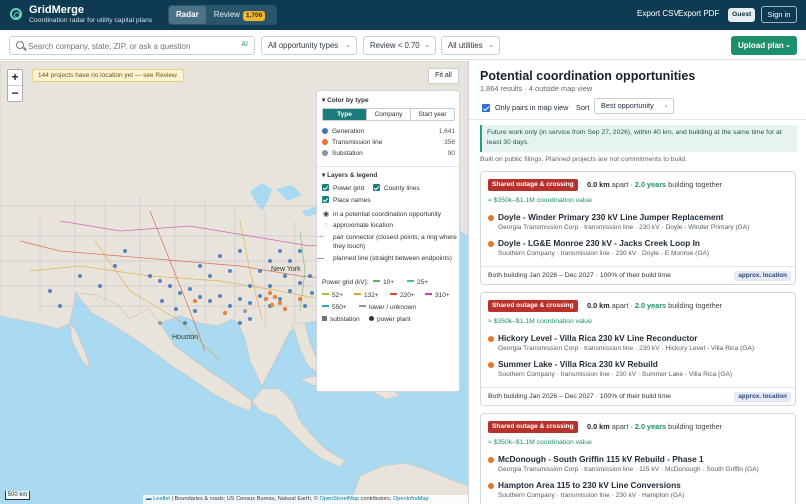 The height and width of the screenshot is (504, 806). I want to click on kv-550: 550+, so click(334, 307).